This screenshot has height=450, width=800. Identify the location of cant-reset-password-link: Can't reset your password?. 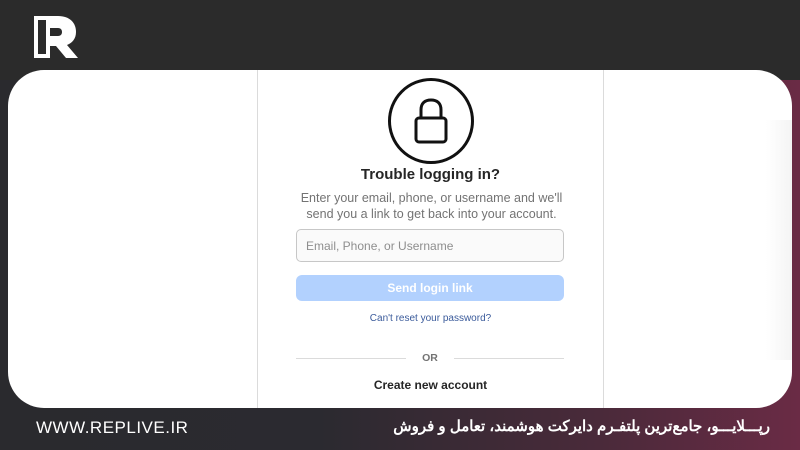
(430, 318).